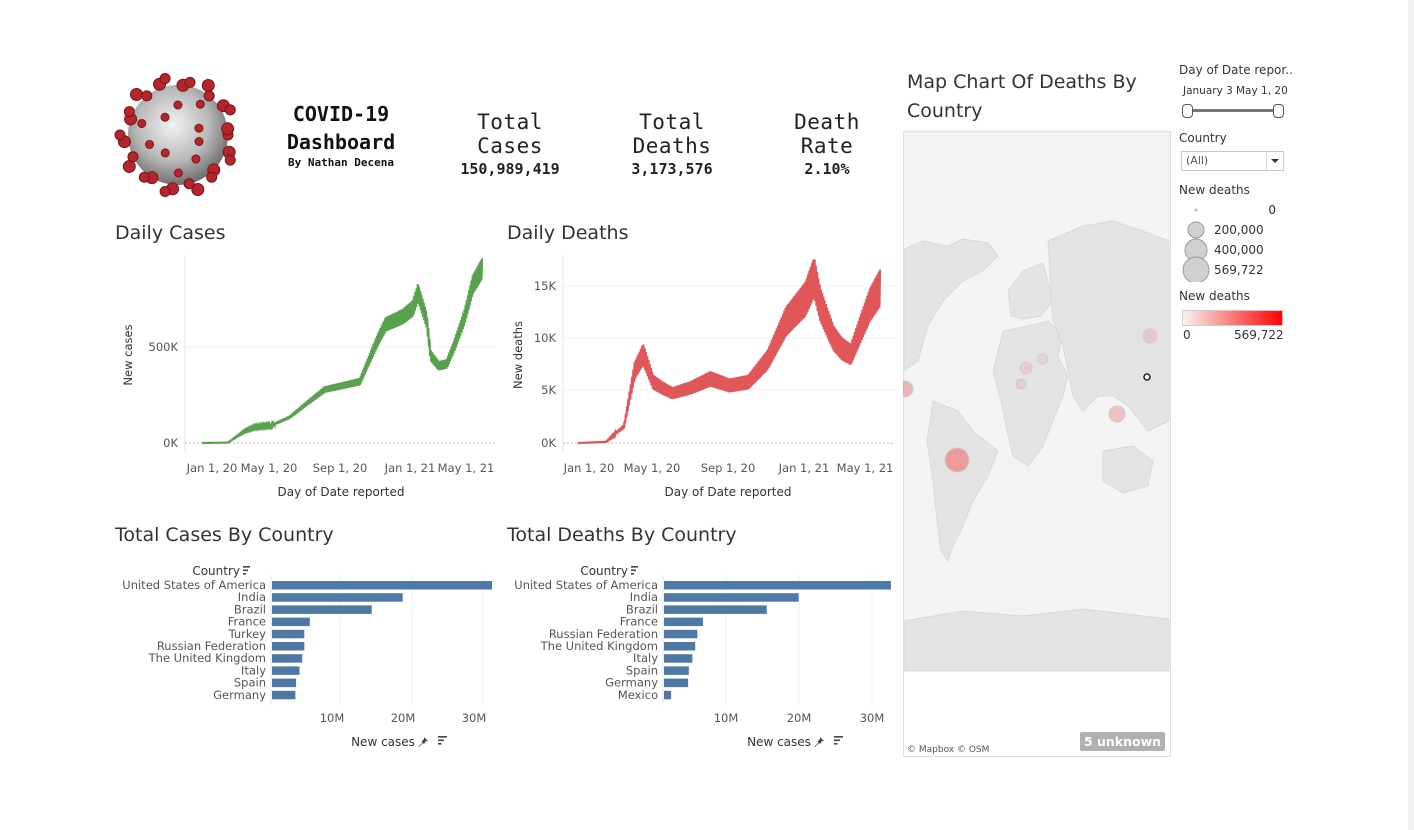 The image size is (1414, 830). I want to click on date-range-start-handle, so click(1187, 111).